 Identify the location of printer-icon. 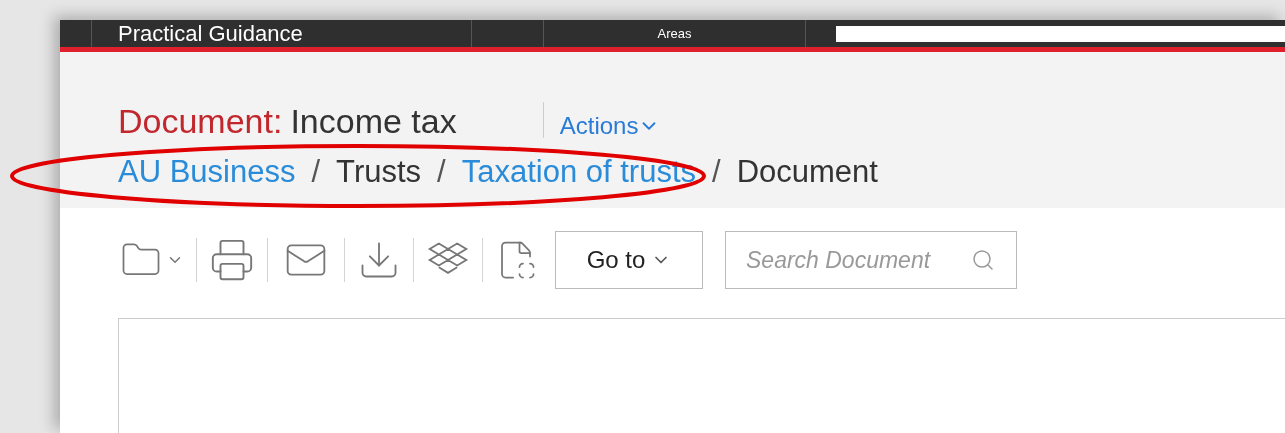
(232, 260).